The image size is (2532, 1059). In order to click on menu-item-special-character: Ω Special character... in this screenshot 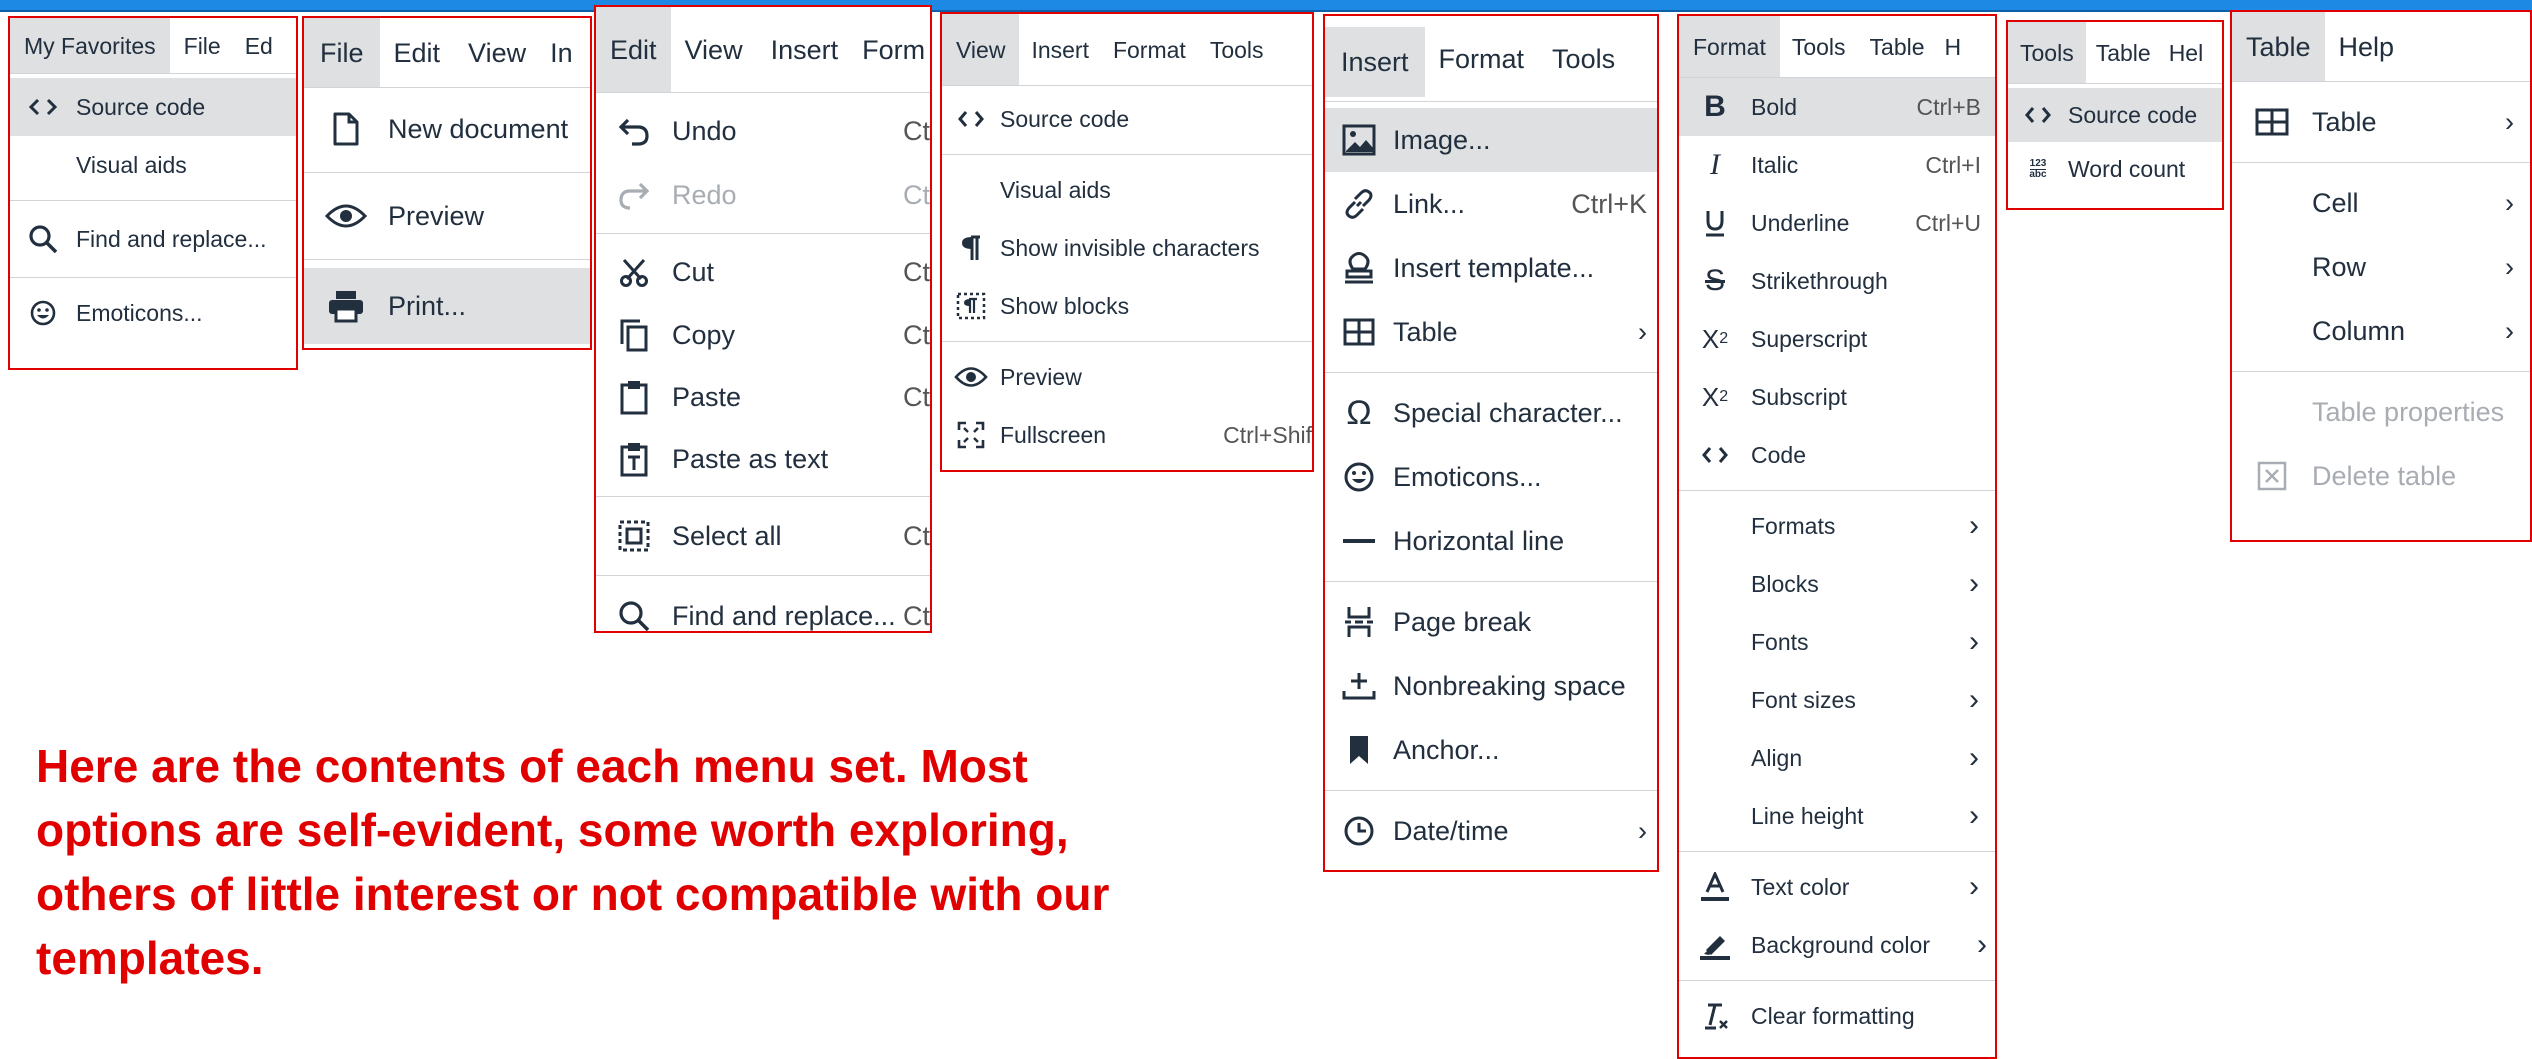, I will do `click(1491, 413)`.